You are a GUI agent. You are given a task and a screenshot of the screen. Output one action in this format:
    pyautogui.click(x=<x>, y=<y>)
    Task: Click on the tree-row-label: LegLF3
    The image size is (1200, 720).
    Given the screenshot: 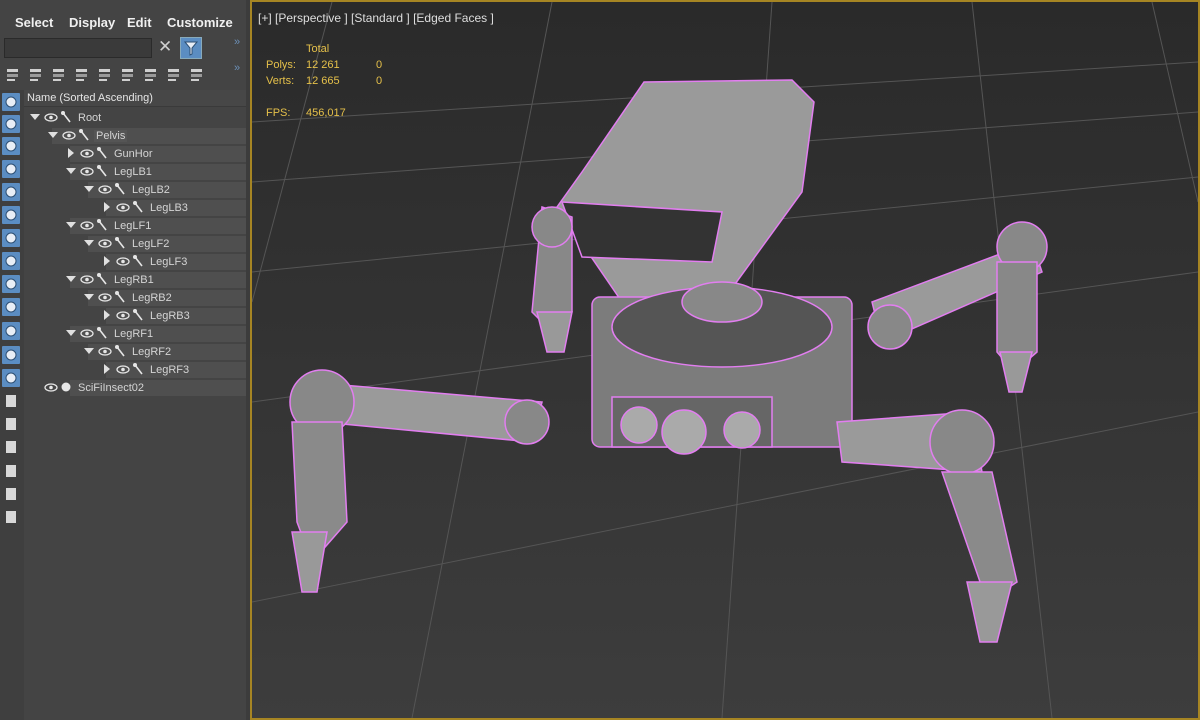 What is the action you would take?
    pyautogui.click(x=169, y=262)
    